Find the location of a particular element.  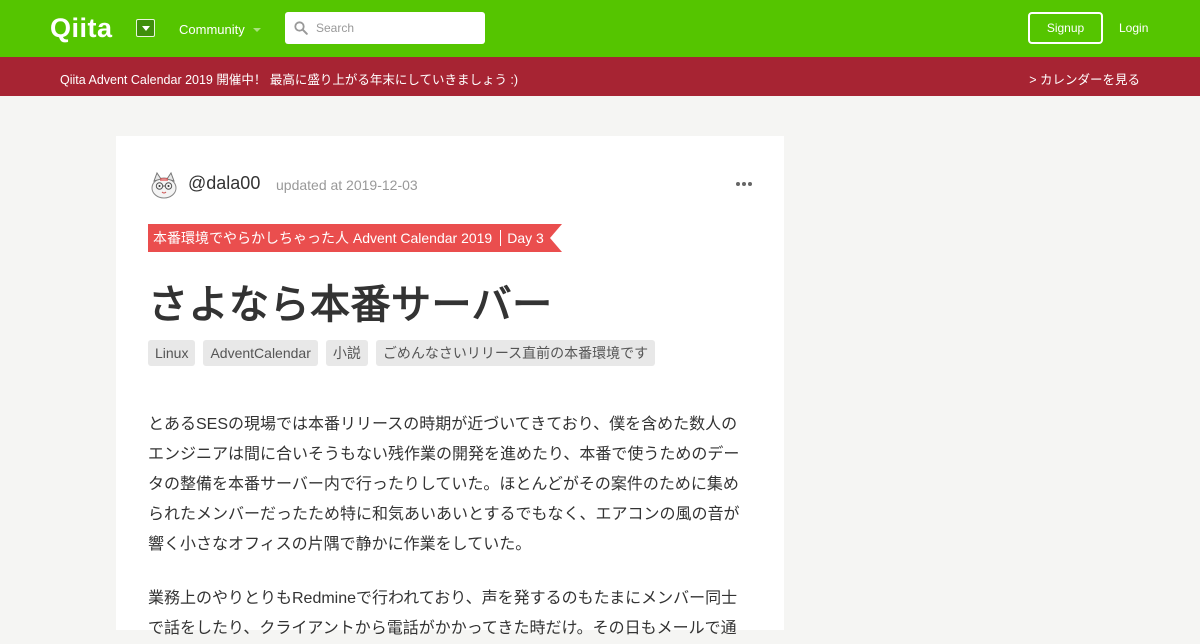

search-input is located at coordinates (398, 28).